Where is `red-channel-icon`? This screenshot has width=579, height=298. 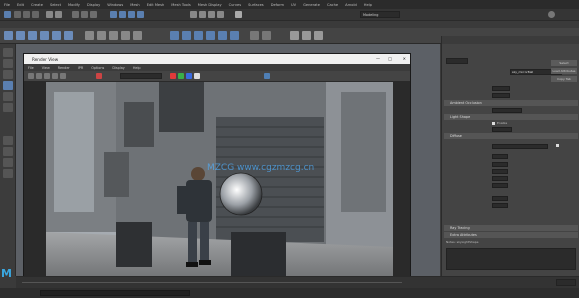
red-channel-icon is located at coordinates (173, 76).